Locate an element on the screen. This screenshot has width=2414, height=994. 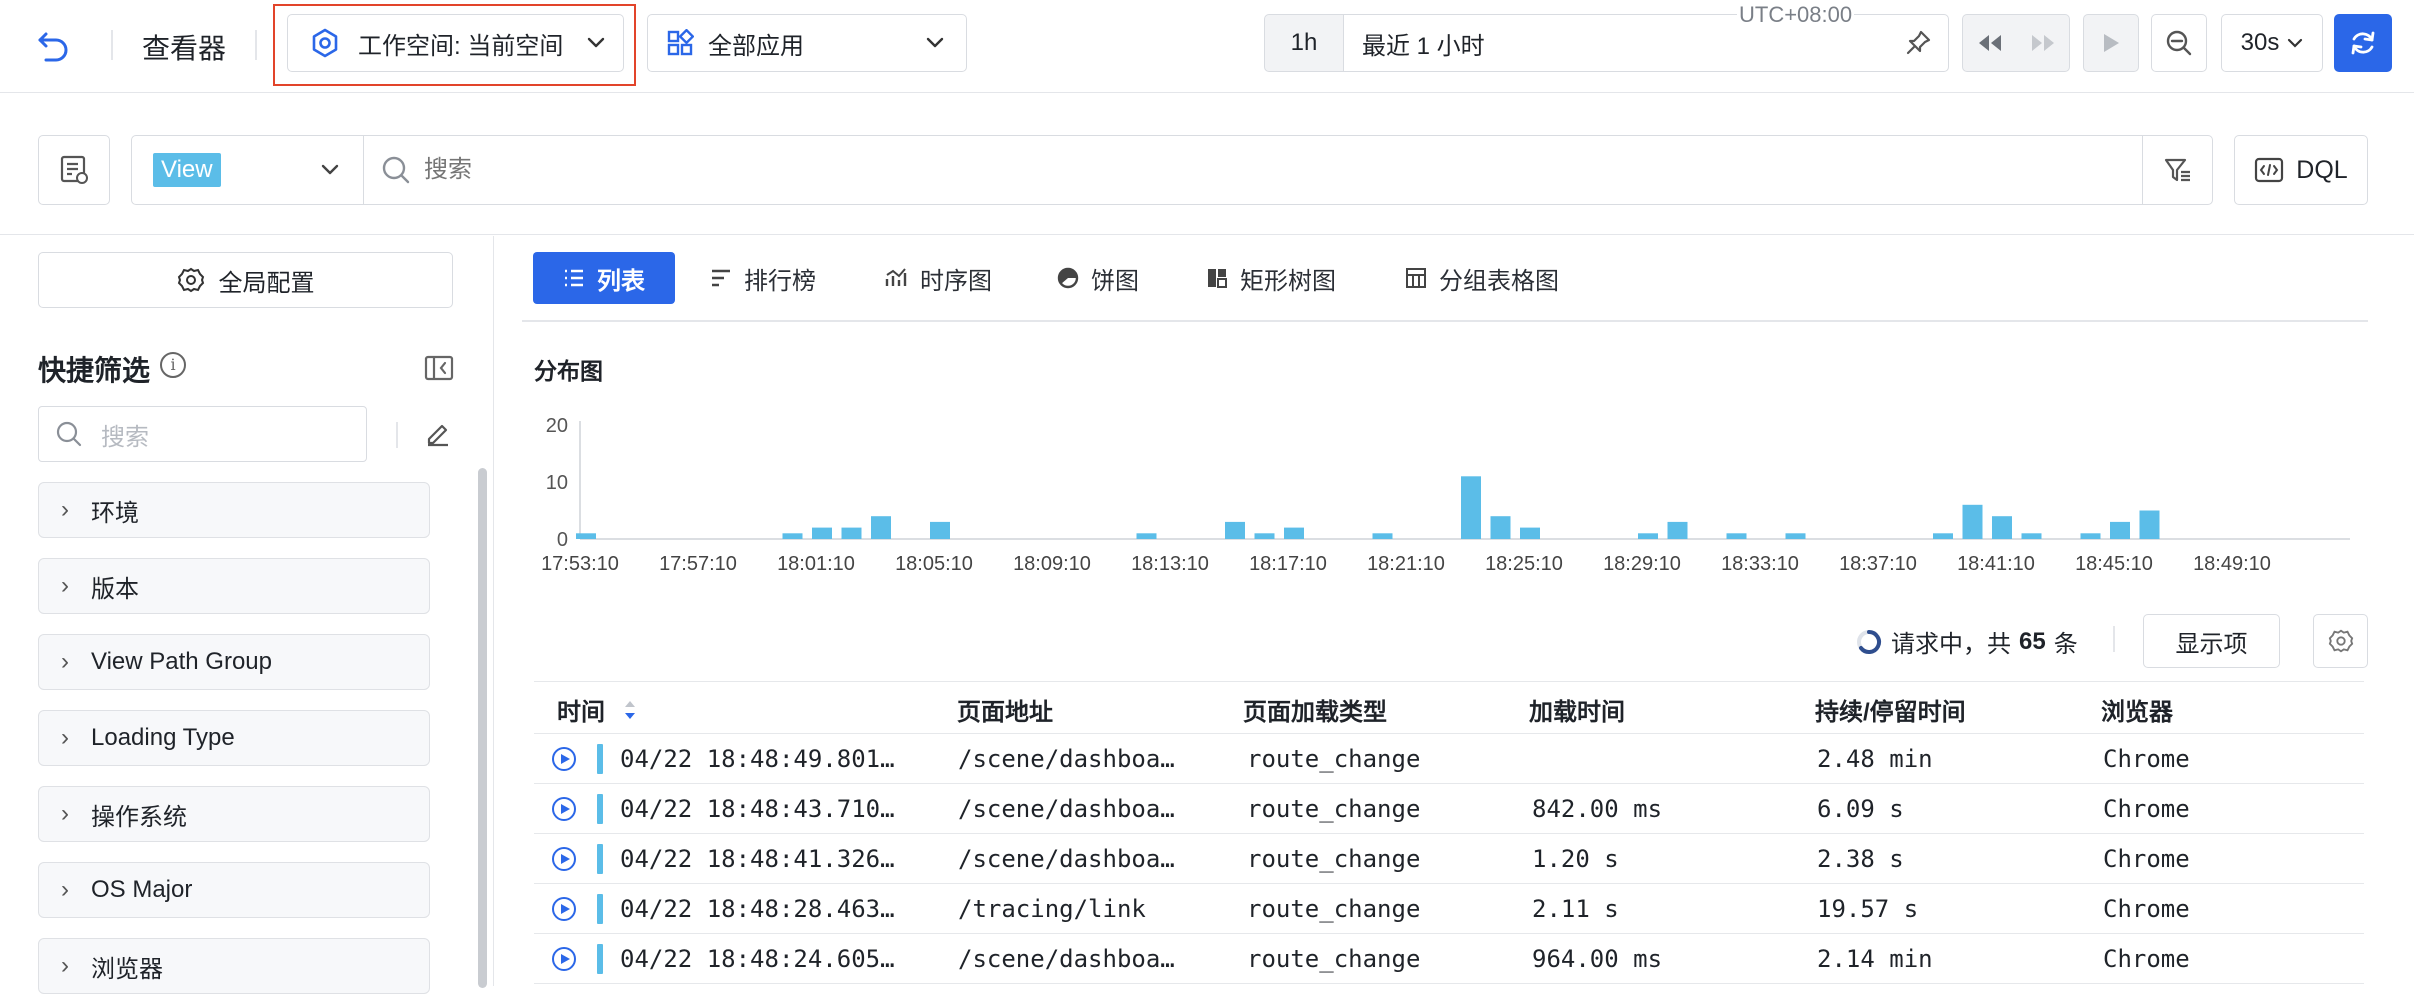
display-items-button: 显示项 is located at coordinates (2211, 641).